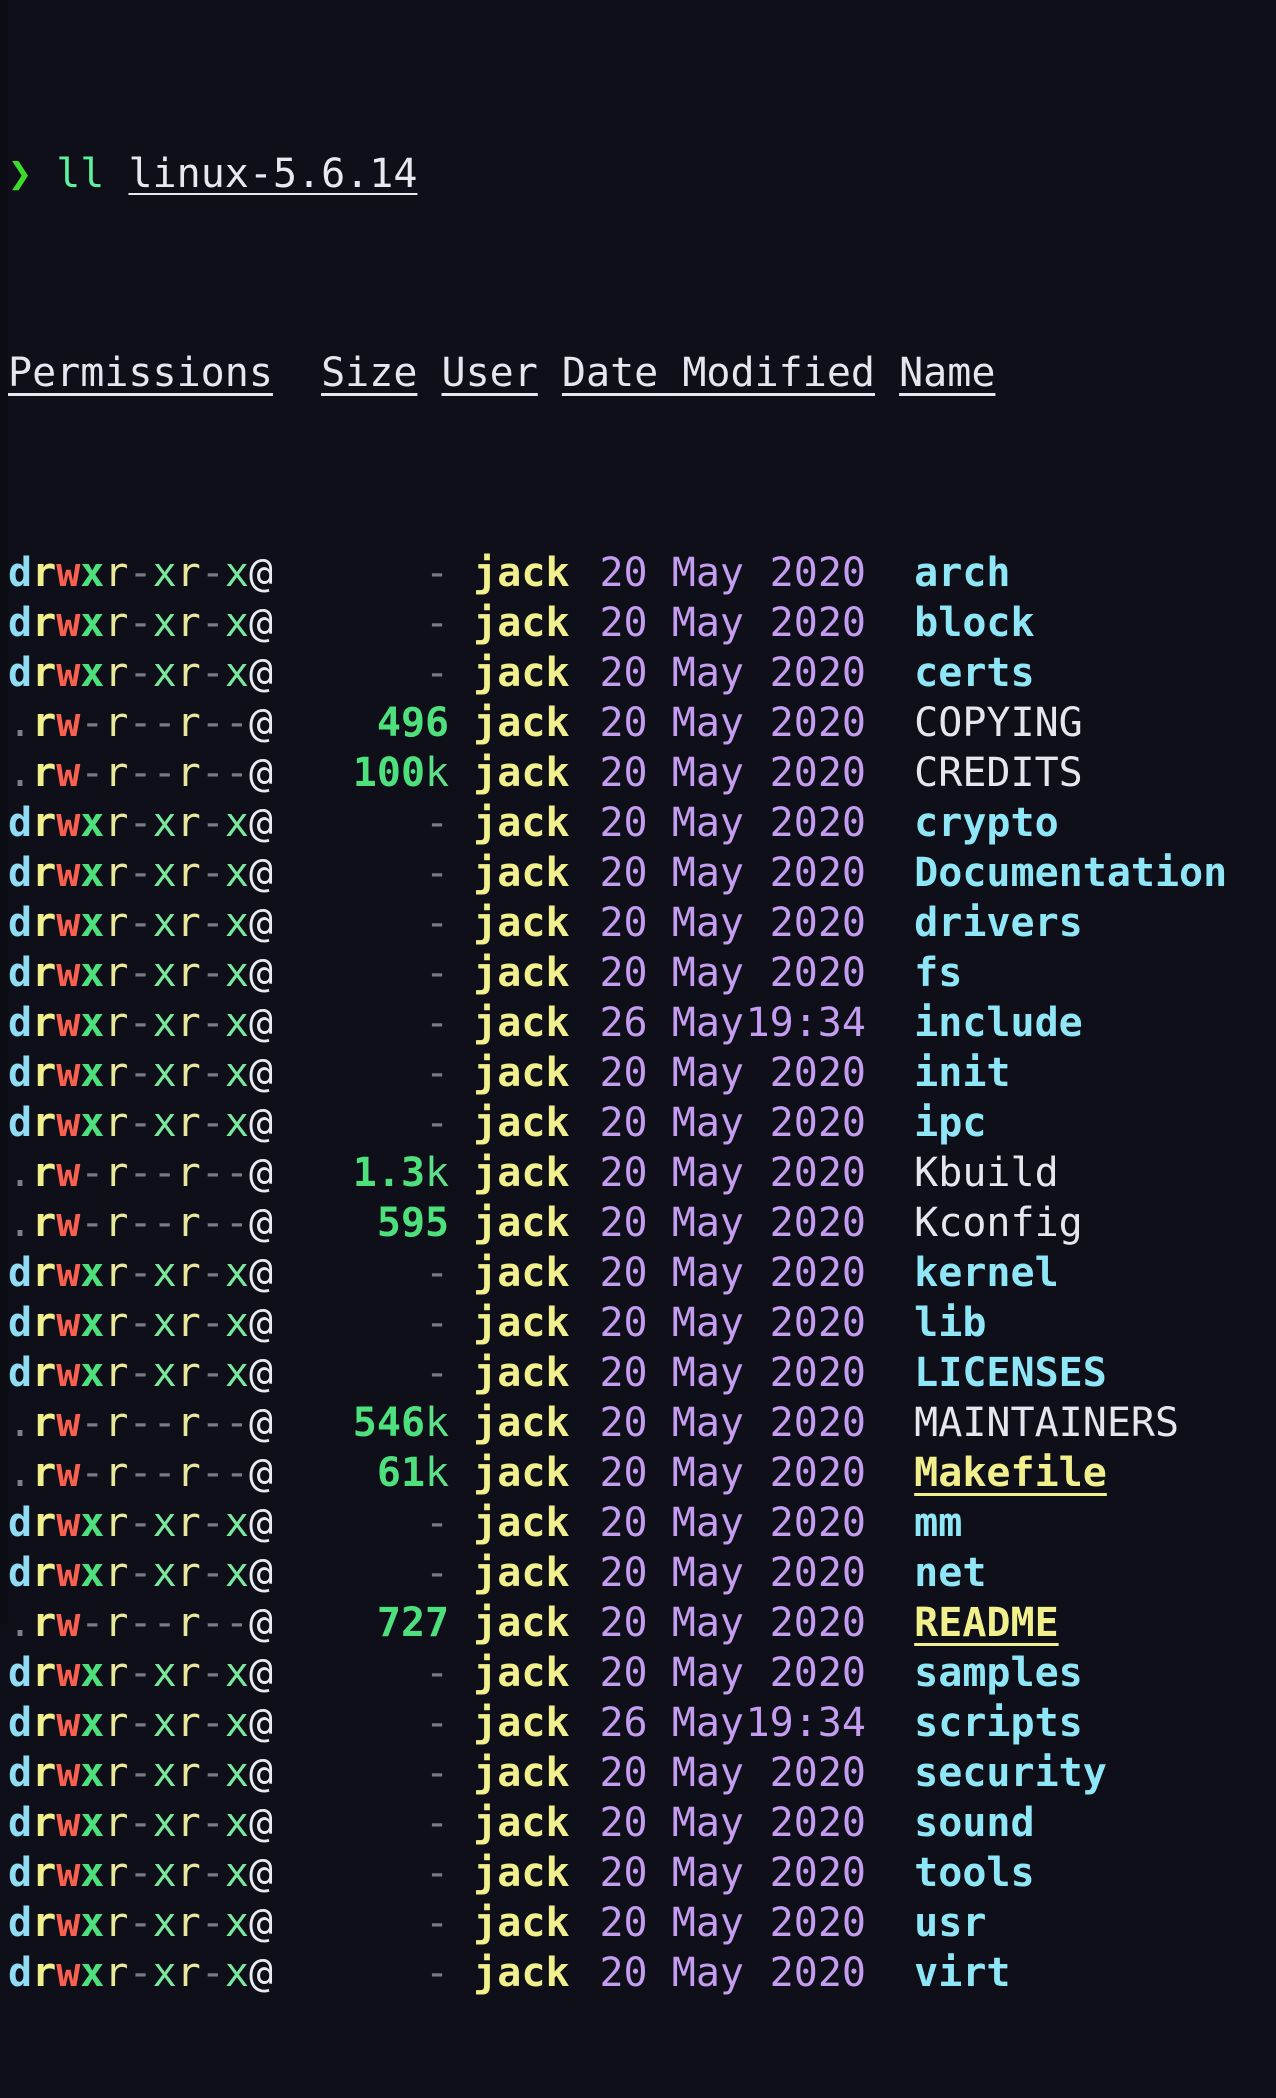 The width and height of the screenshot is (1276, 2098). Describe the element at coordinates (642, 973) in the screenshot. I see `table-row: drwxr-xr-x@ - jack 20 May 2020 fs` at that location.